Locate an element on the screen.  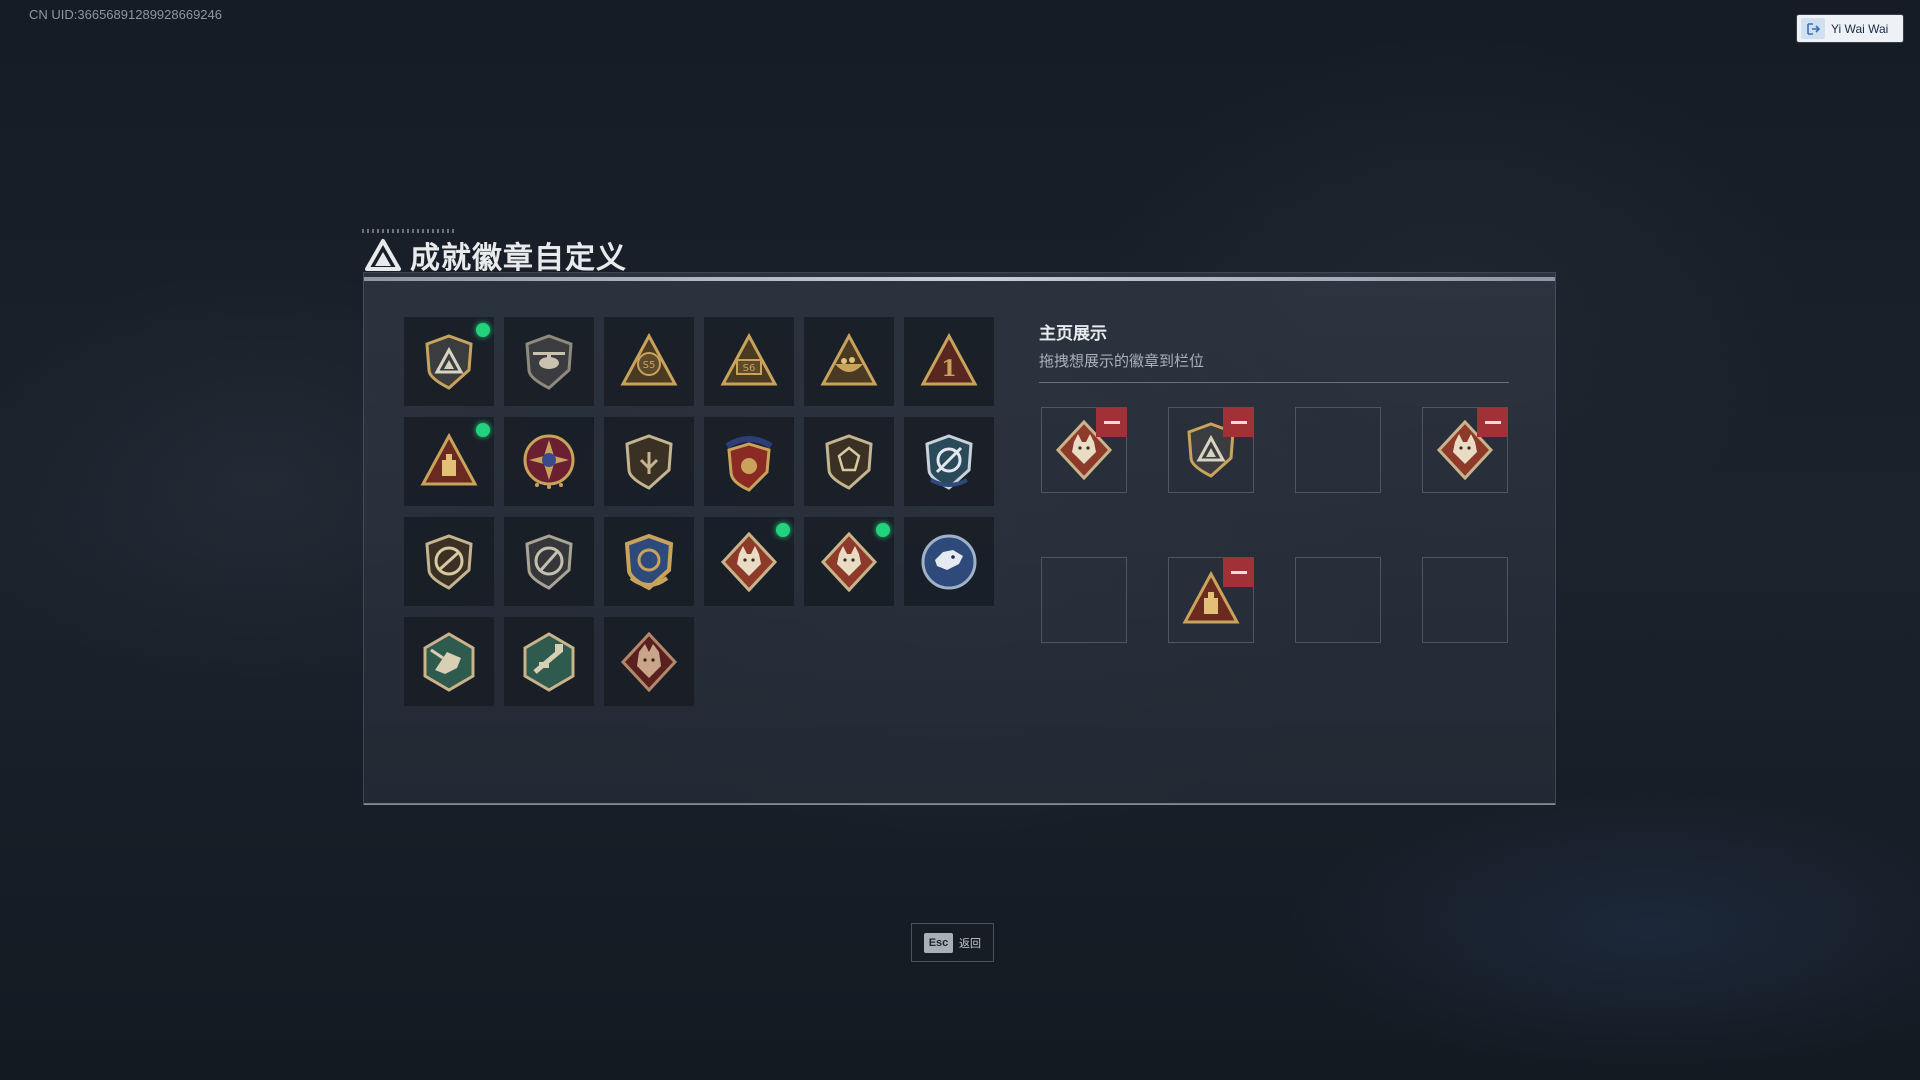
back-label: 返回 is located at coordinates (970, 943).